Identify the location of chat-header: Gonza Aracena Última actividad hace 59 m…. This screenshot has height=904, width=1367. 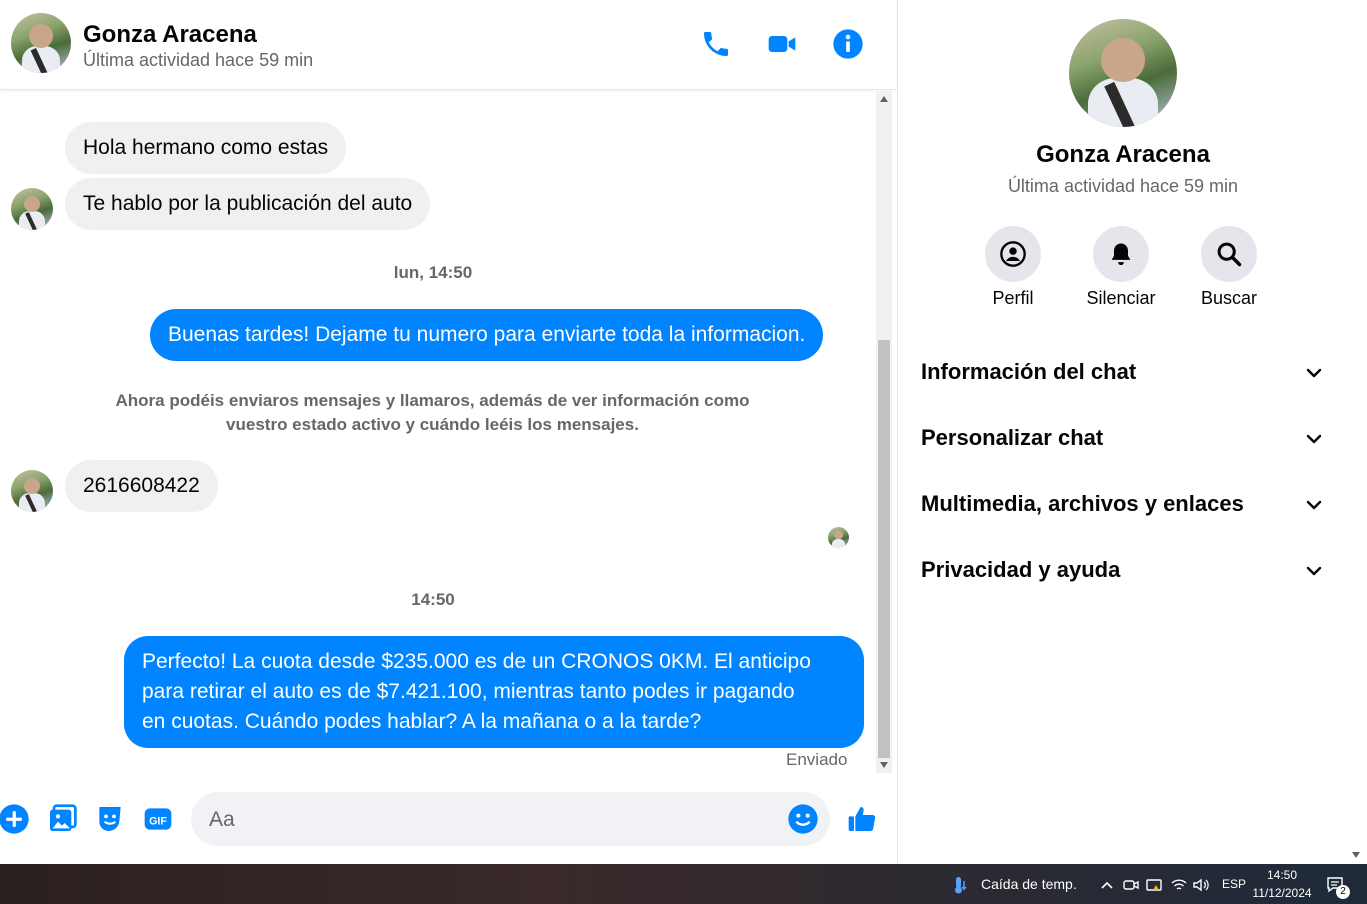
(448, 45).